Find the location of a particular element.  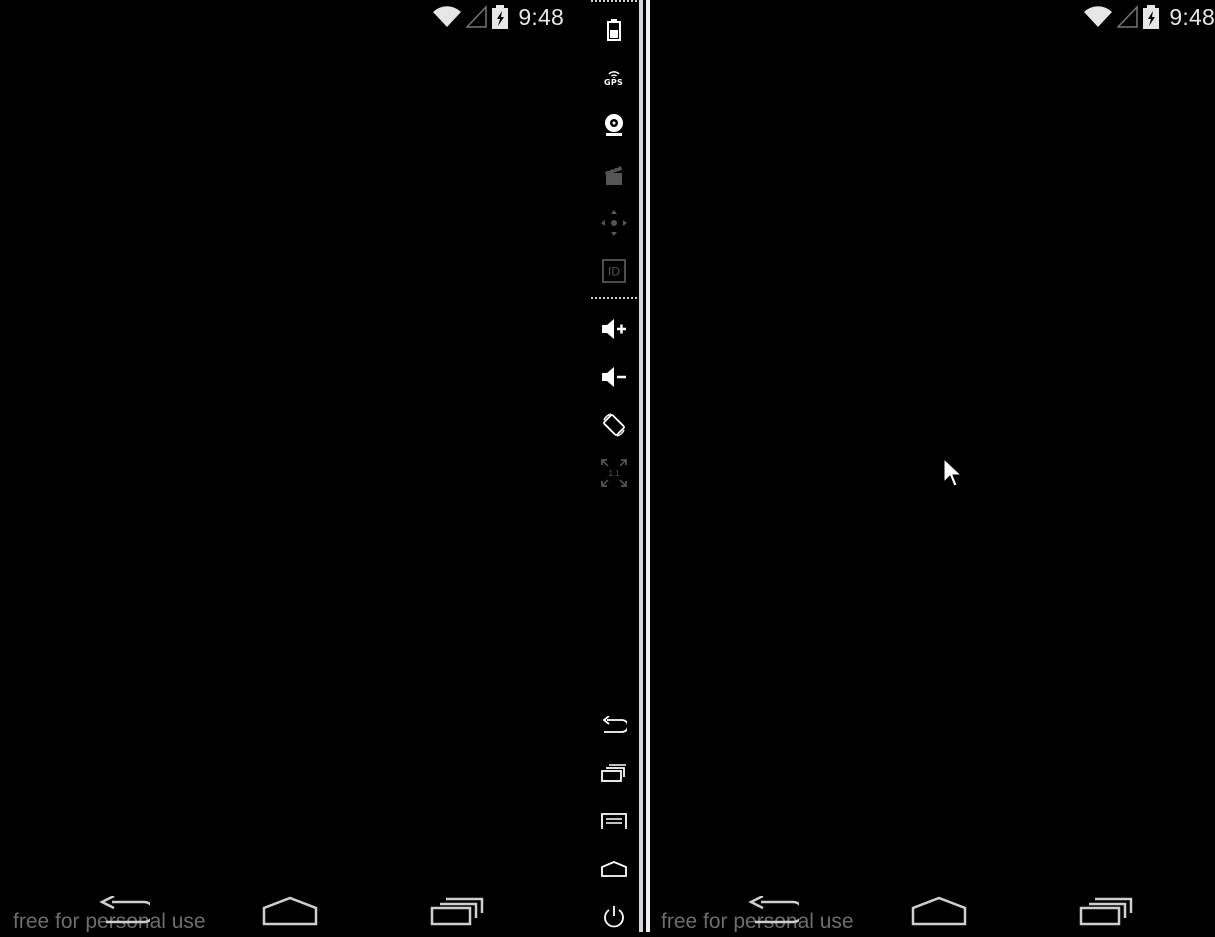

volume-down-button is located at coordinates (613, 377).